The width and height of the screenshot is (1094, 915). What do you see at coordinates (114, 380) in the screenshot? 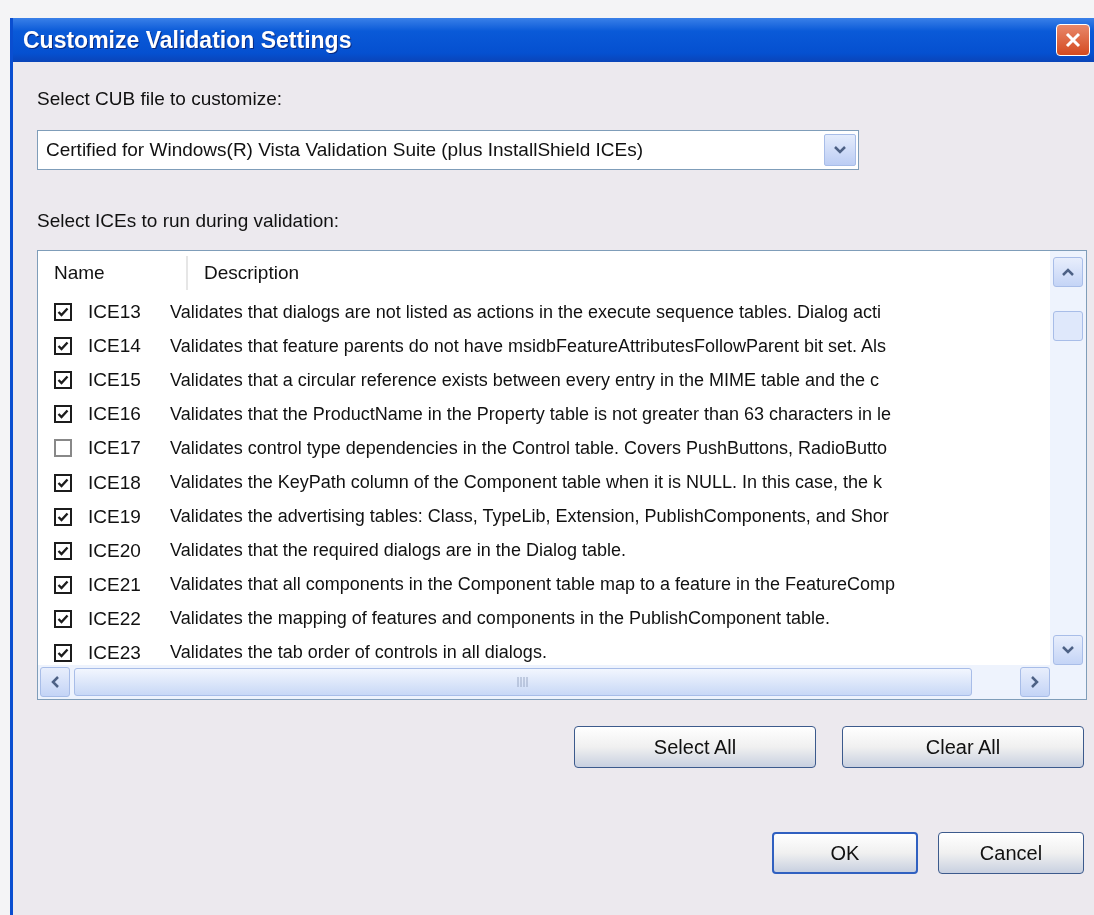
I see `ice-name: ICE15` at bounding box center [114, 380].